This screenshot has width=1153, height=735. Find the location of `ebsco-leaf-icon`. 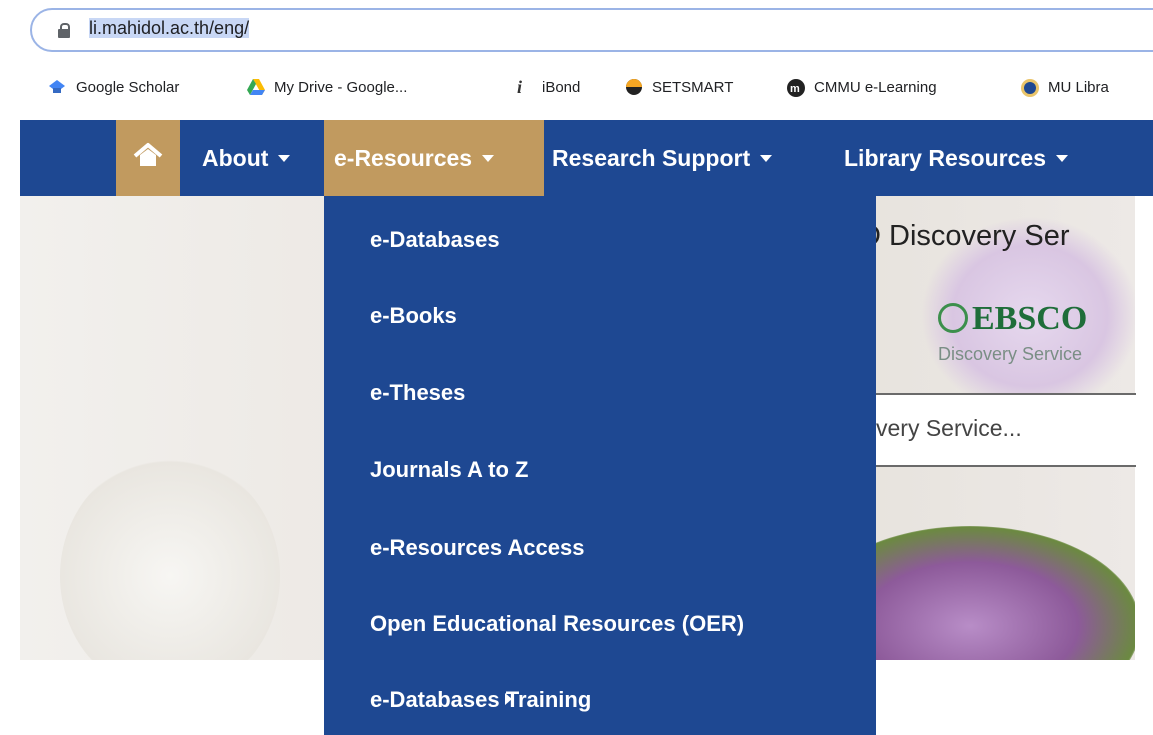

ebsco-leaf-icon is located at coordinates (953, 318).